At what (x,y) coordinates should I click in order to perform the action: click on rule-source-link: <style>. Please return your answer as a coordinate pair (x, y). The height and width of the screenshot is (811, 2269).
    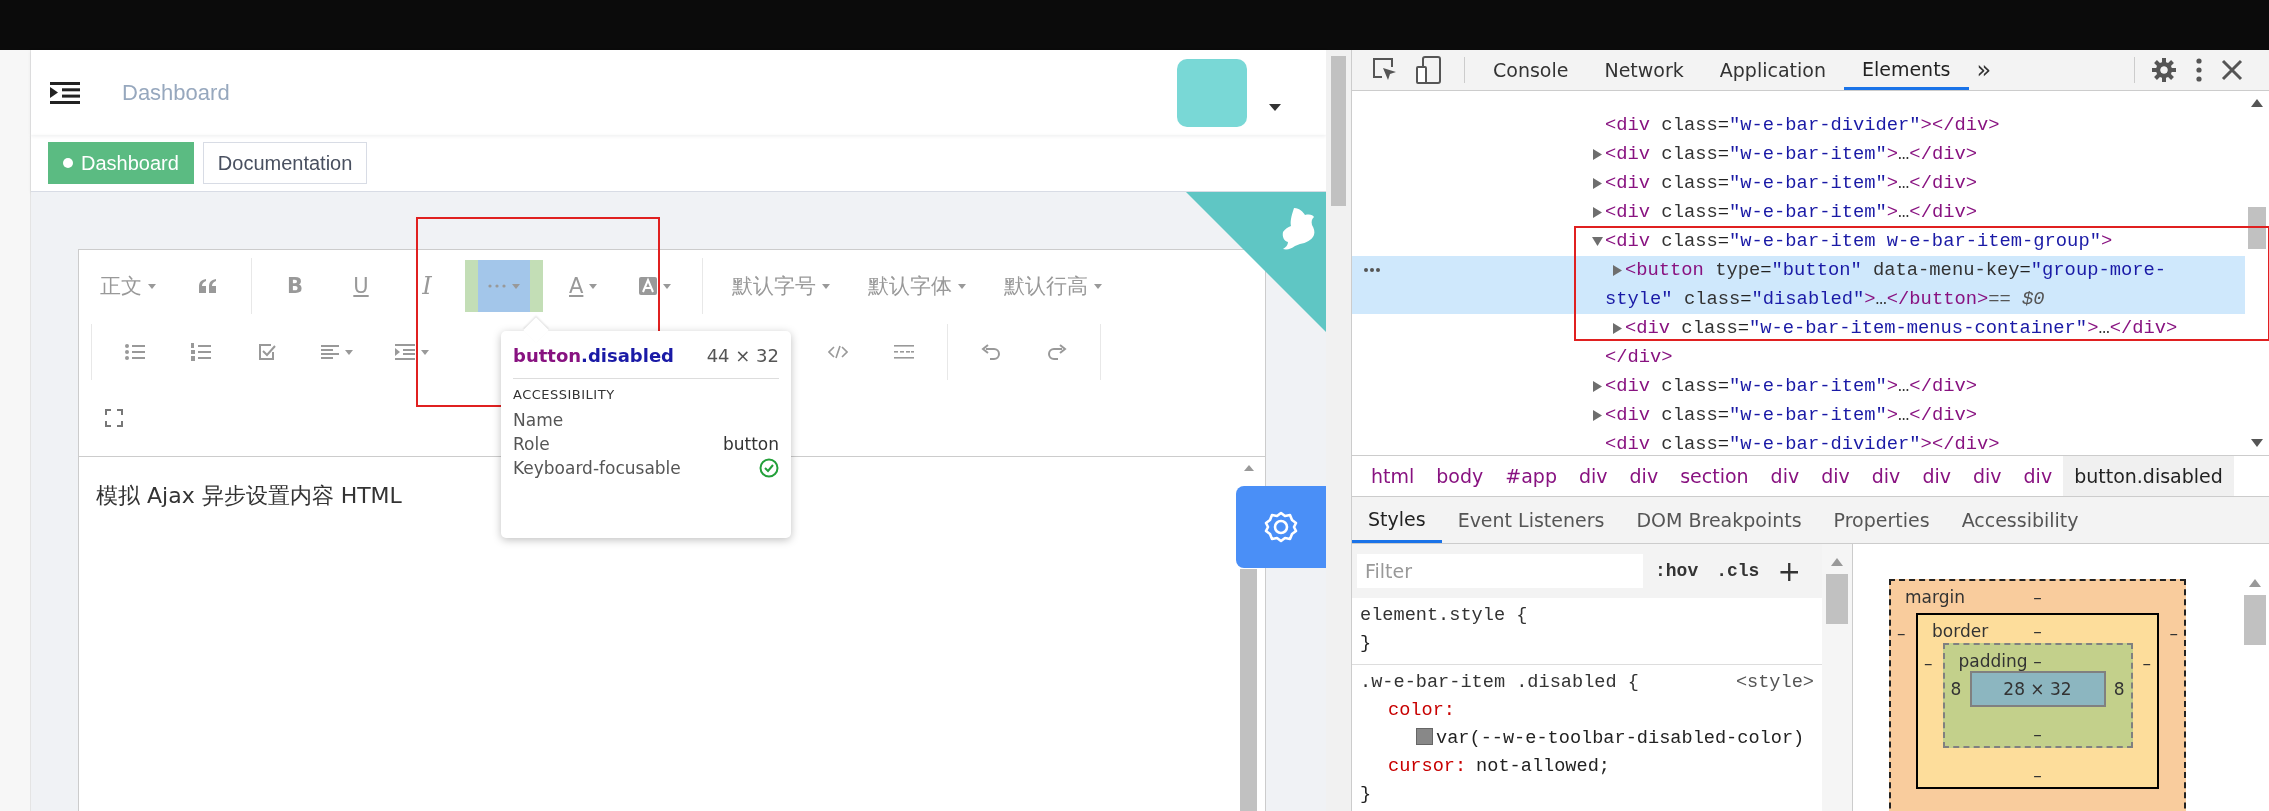
    Looking at the image, I should click on (1774, 683).